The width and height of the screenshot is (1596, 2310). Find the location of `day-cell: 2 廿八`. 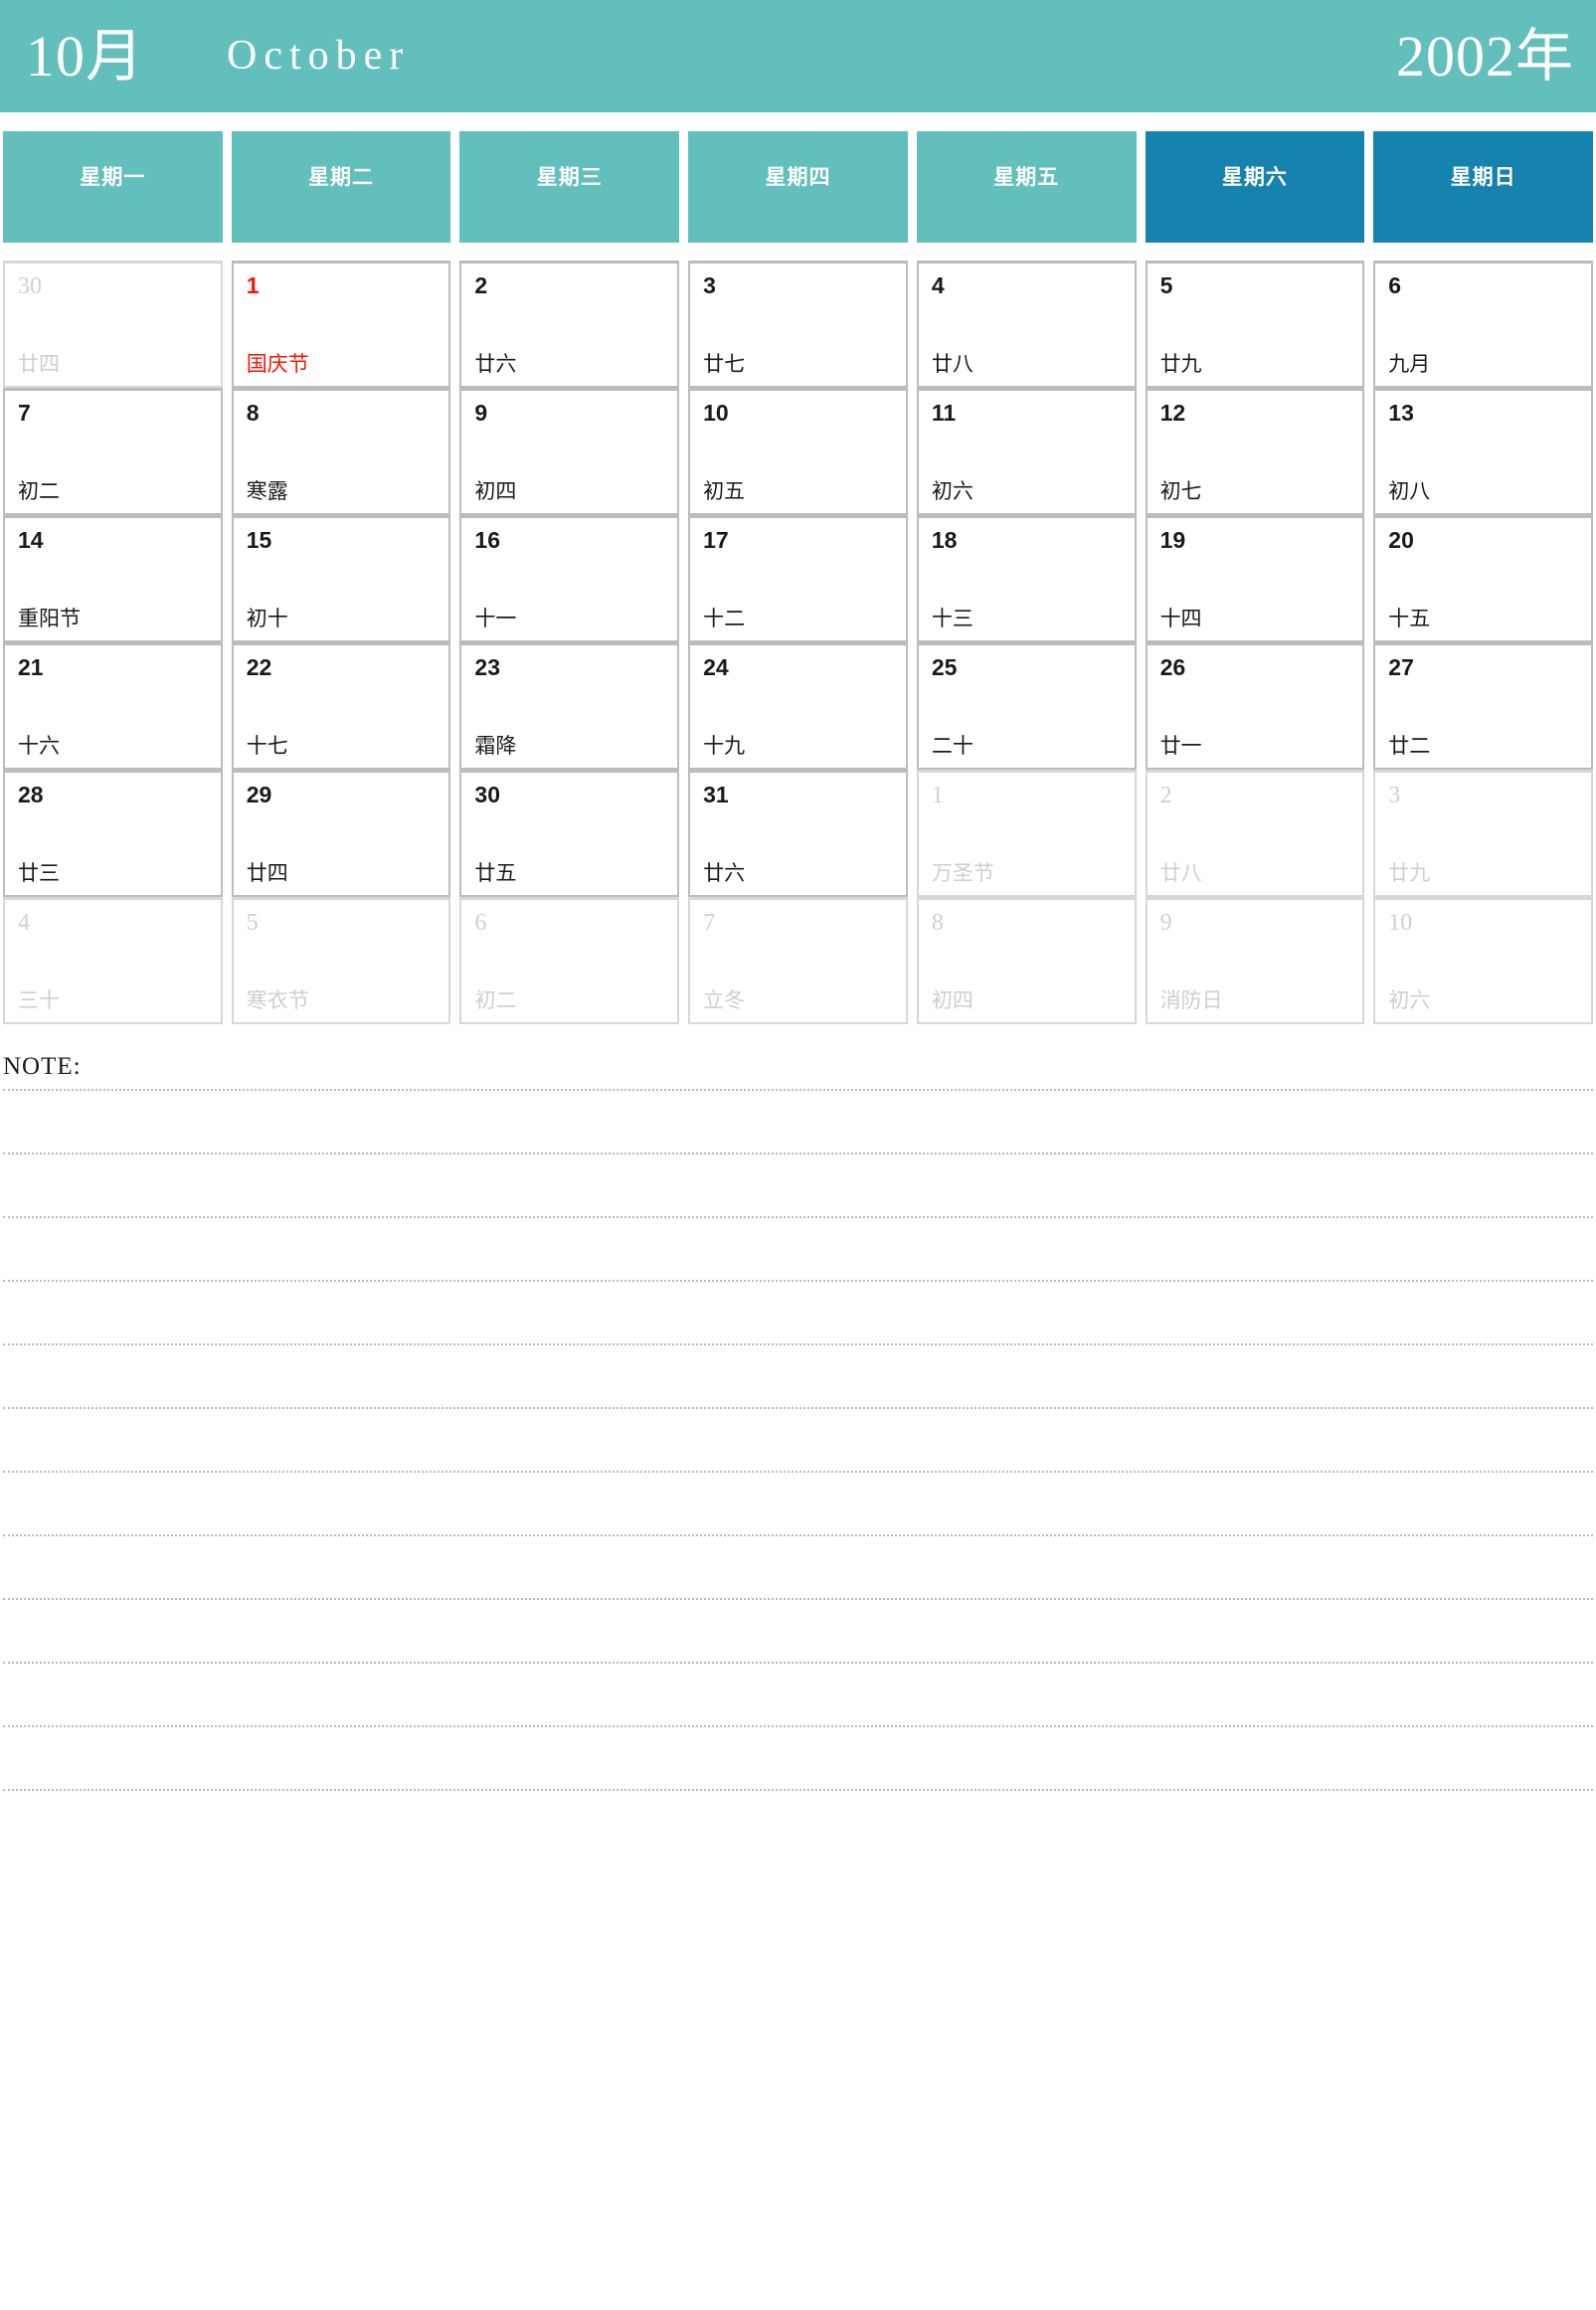

day-cell: 2 廿八 is located at coordinates (1255, 833).